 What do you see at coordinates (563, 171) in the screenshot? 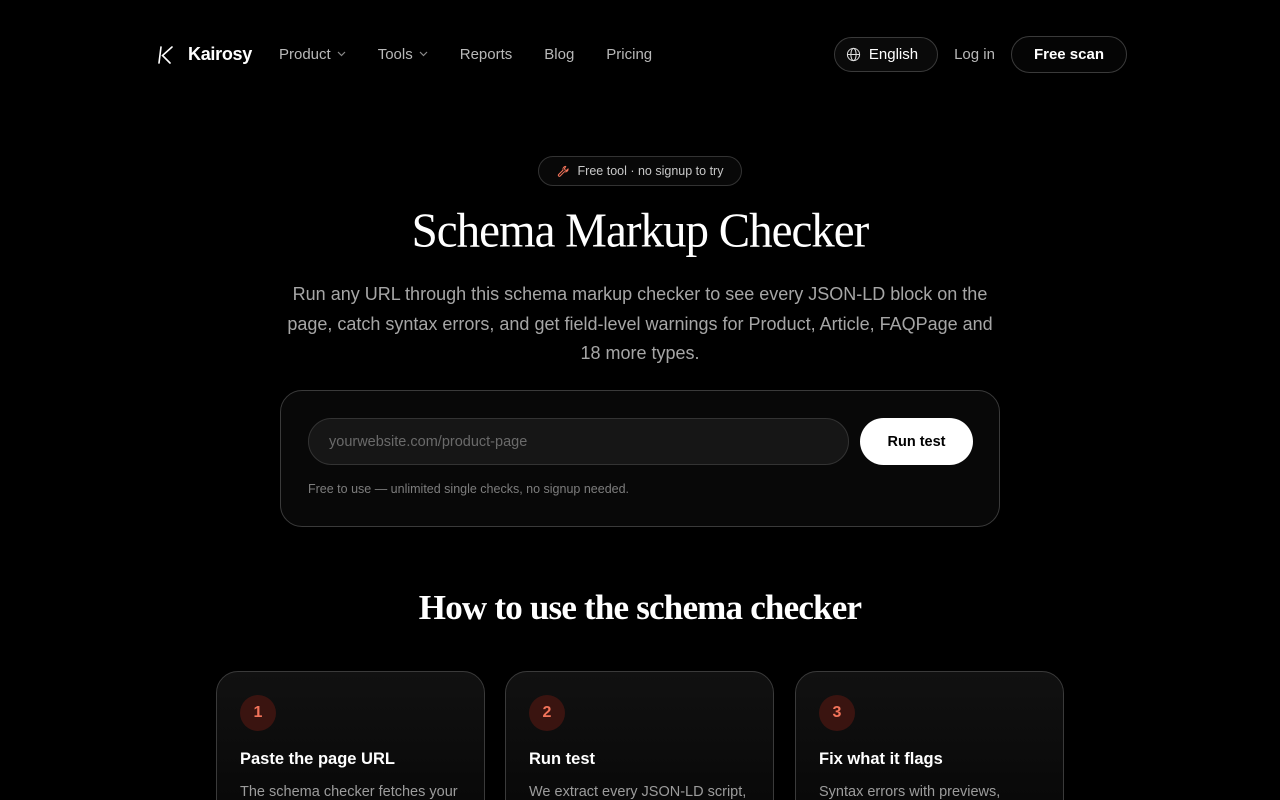
I see `wrench-icon` at bounding box center [563, 171].